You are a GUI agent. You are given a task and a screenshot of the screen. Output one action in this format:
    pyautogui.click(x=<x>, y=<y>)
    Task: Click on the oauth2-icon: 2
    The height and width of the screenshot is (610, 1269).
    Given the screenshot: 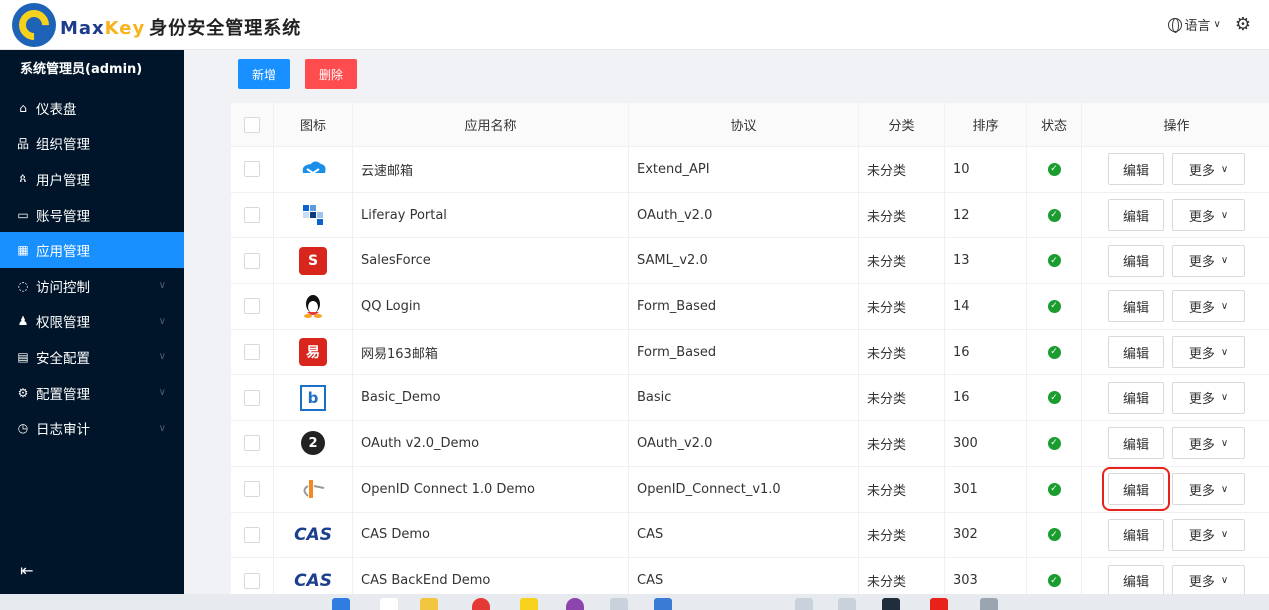 What is the action you would take?
    pyautogui.click(x=313, y=443)
    